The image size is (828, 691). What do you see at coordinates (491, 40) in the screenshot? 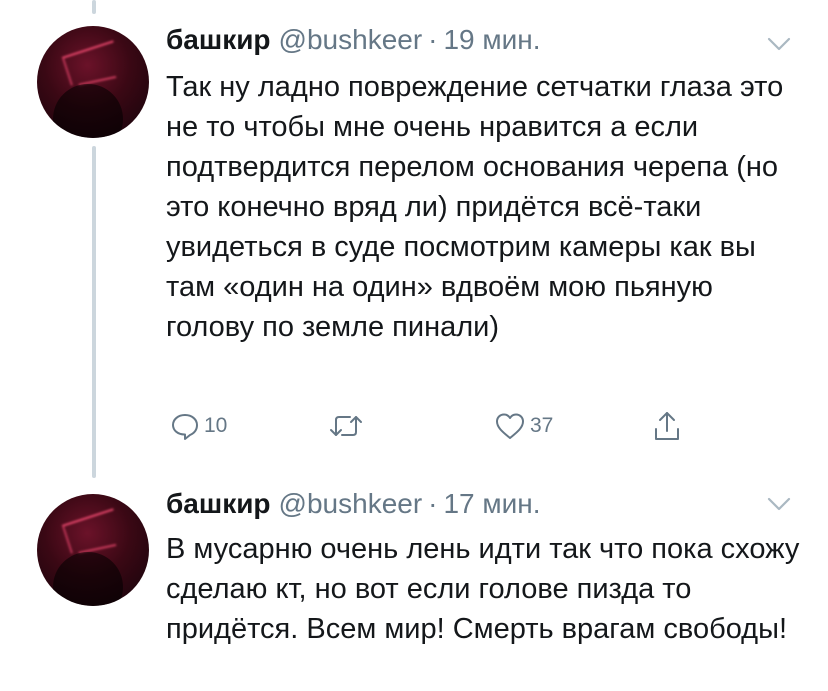
I see `tweet-timestamp: 19 мин.` at bounding box center [491, 40].